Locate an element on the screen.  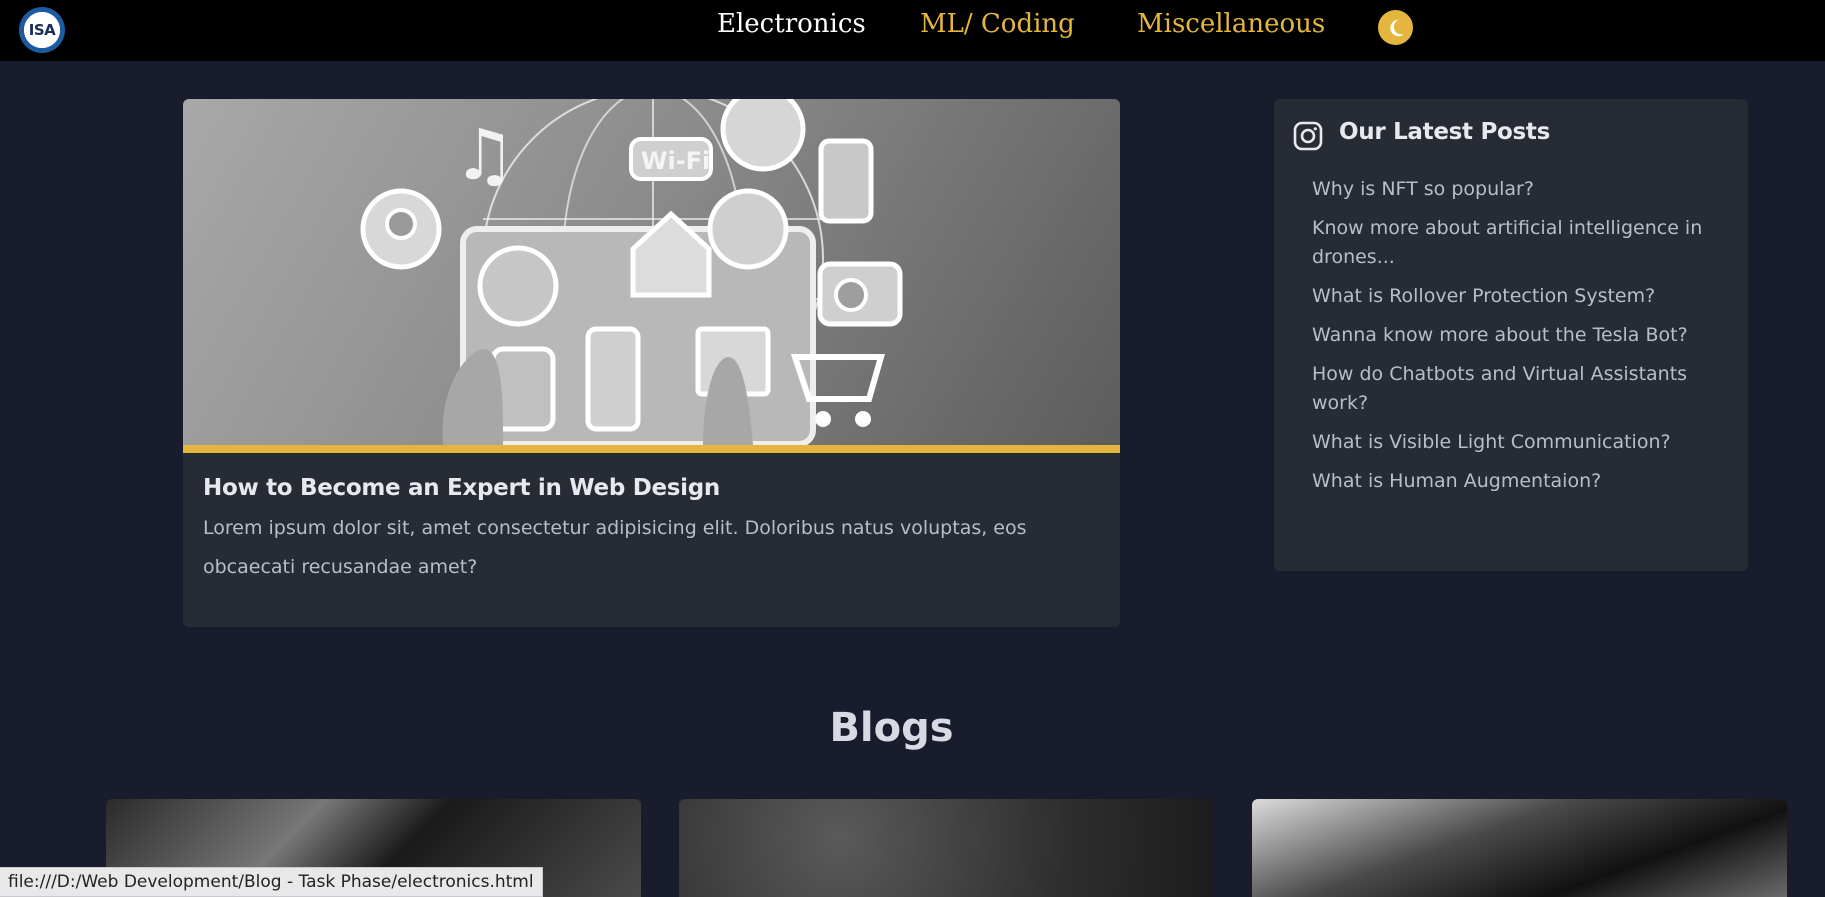
isa-logo: ISA is located at coordinates (42, 30).